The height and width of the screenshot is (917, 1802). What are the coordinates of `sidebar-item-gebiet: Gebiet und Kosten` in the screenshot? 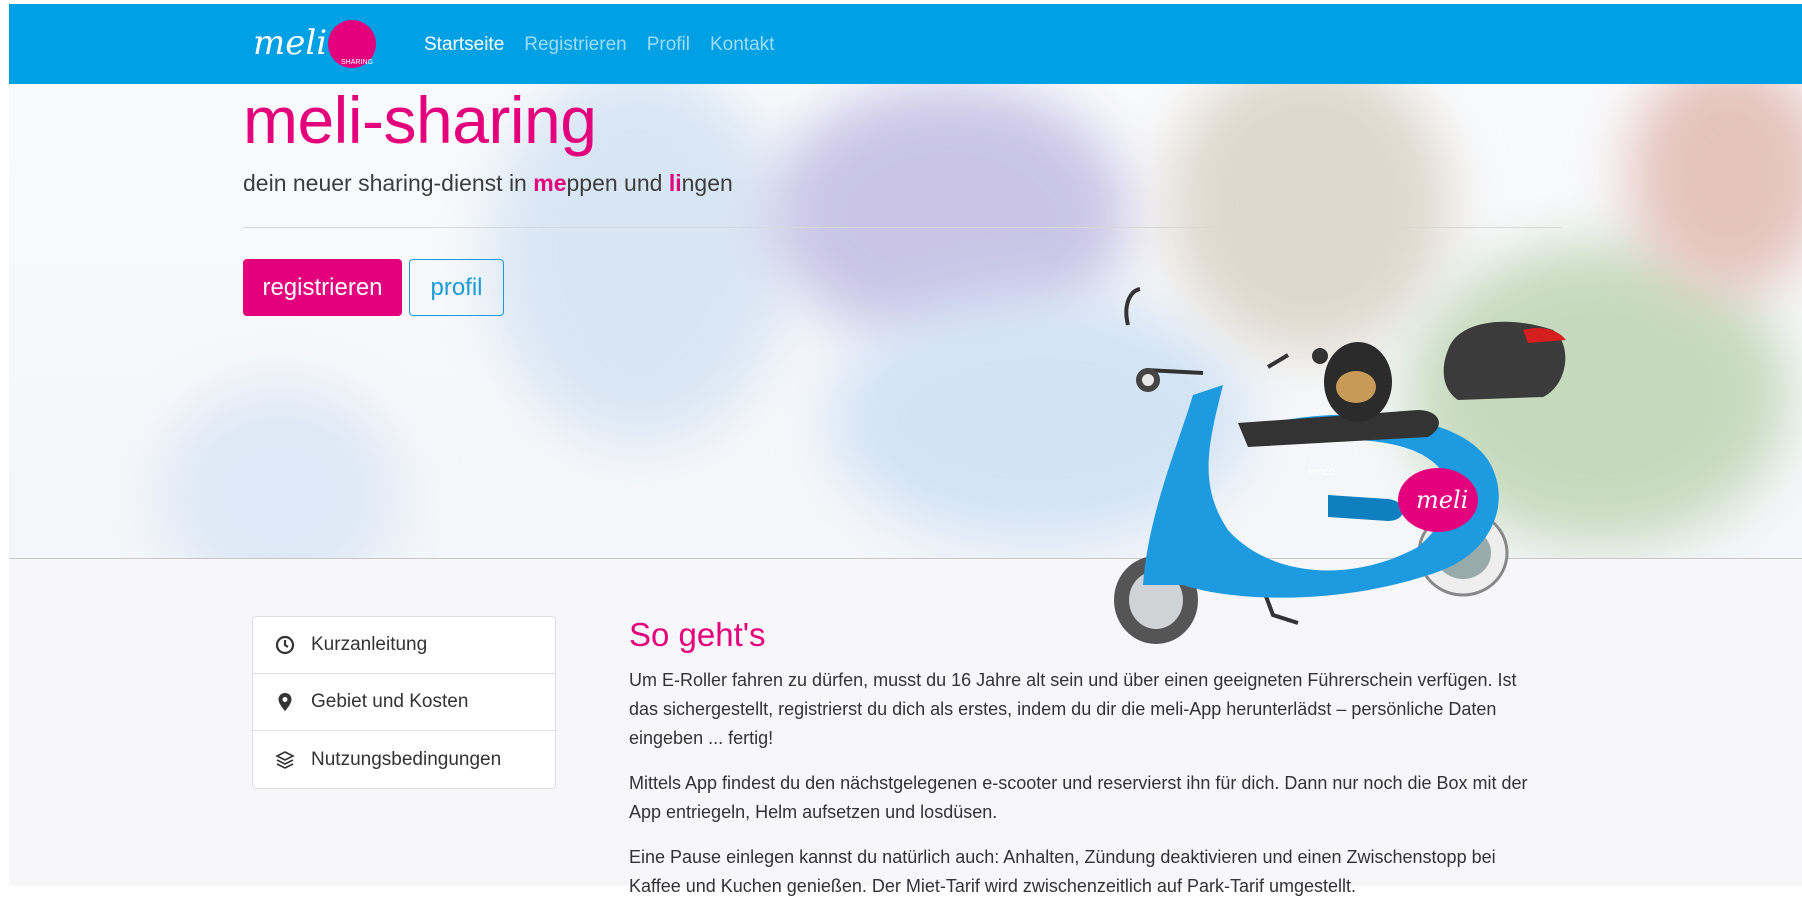 It's located at (404, 702).